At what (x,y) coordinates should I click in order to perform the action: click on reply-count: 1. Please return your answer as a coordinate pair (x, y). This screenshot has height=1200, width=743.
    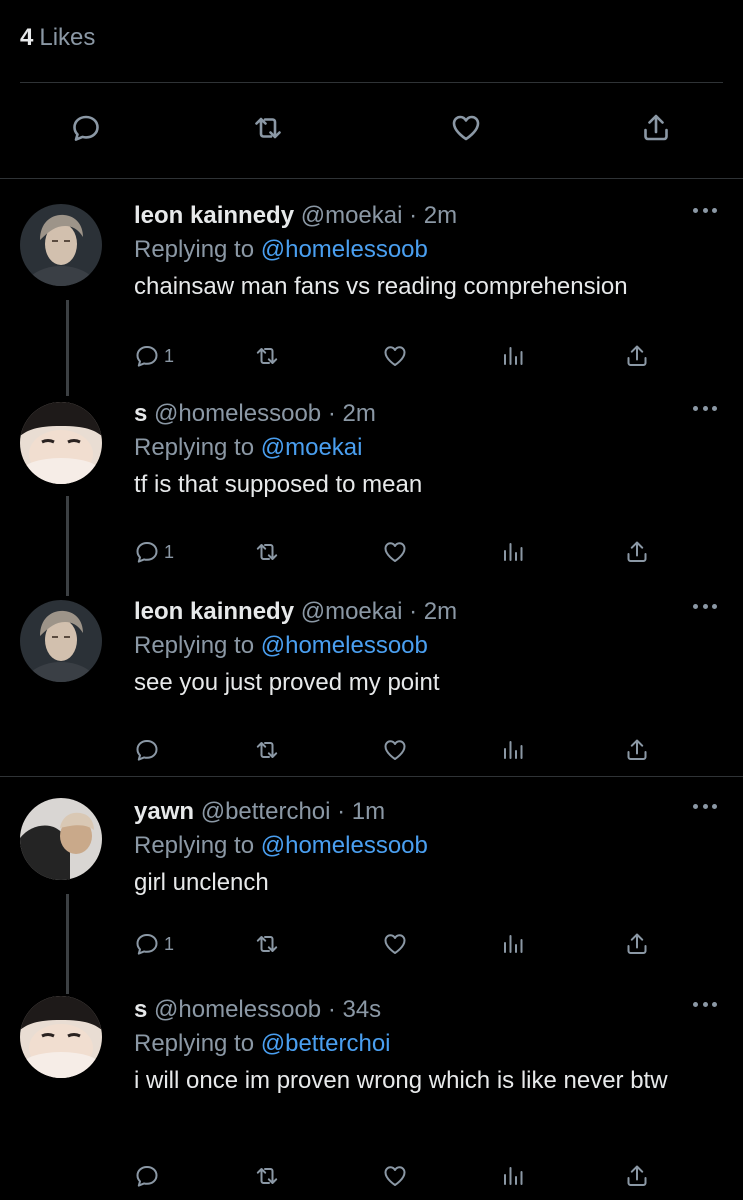
    Looking at the image, I should click on (169, 355).